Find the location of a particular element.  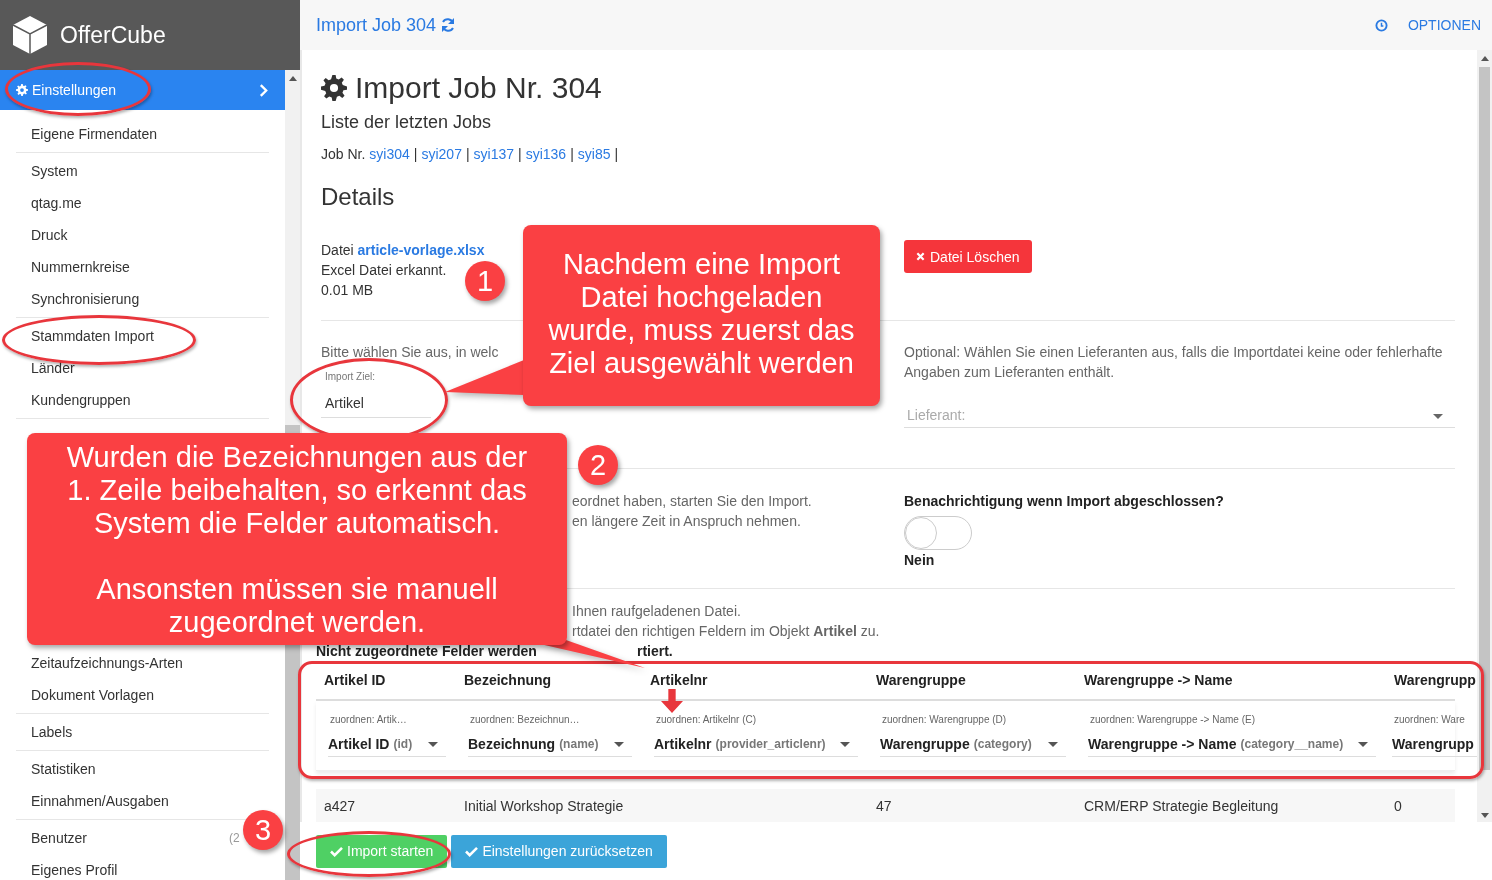

callout-text: Nachdem eine Import Datei hochgeladen wurde, muss zuerst das Ziel ausgewählt werden is located at coordinates (701, 314).